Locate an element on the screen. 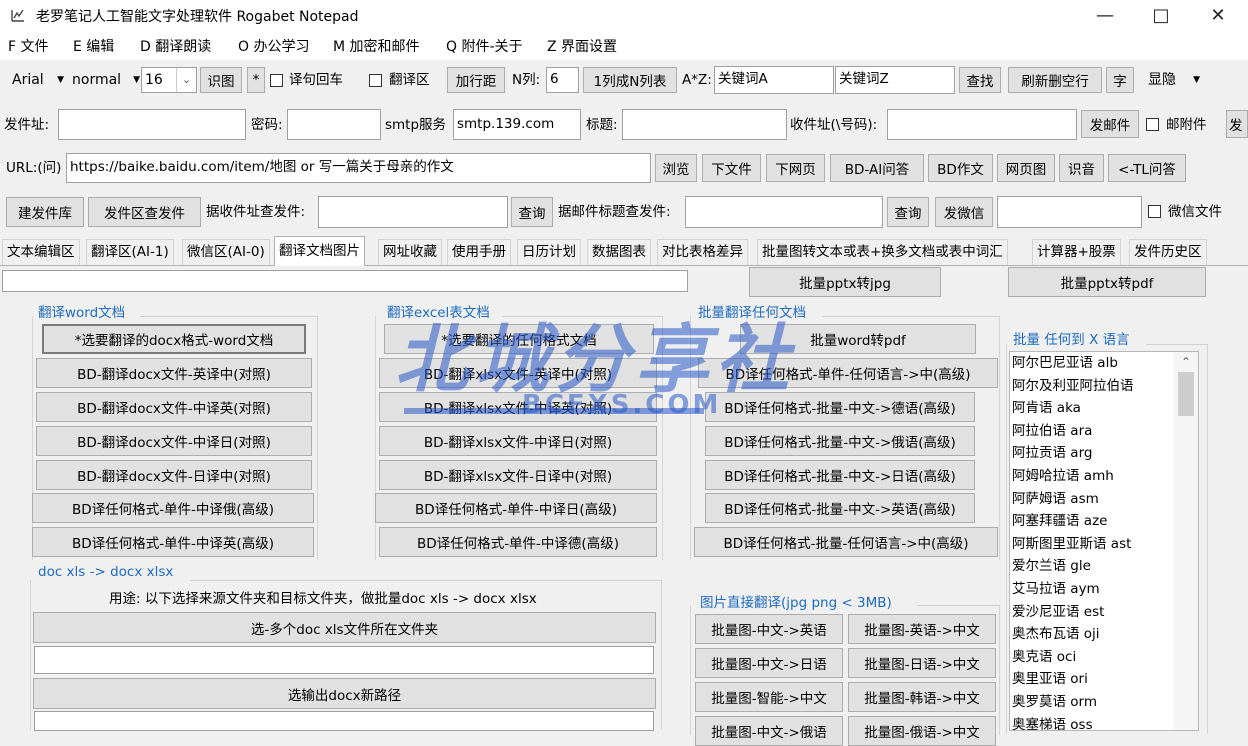  path-input is located at coordinates (345, 281).